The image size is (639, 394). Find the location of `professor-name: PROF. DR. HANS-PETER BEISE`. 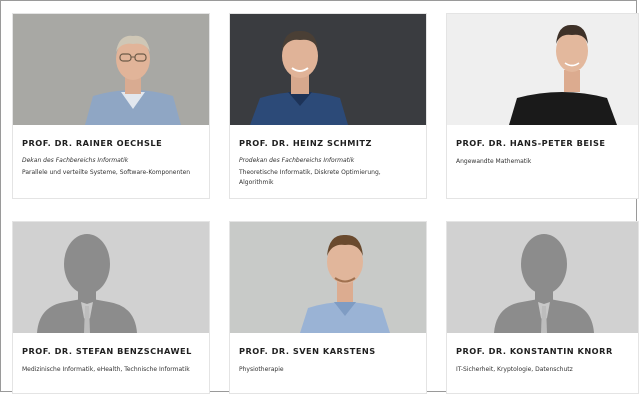

professor-name: PROF. DR. HANS-PETER BEISE is located at coordinates (530, 143).